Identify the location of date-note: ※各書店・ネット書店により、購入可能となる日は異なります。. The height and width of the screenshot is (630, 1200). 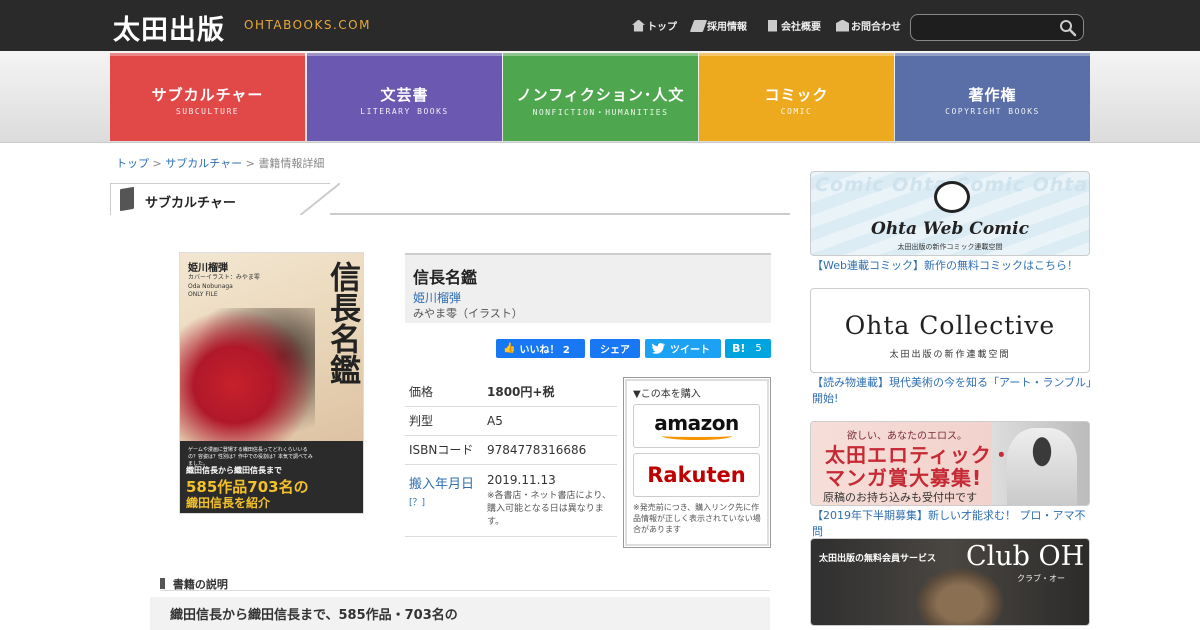
(549, 508).